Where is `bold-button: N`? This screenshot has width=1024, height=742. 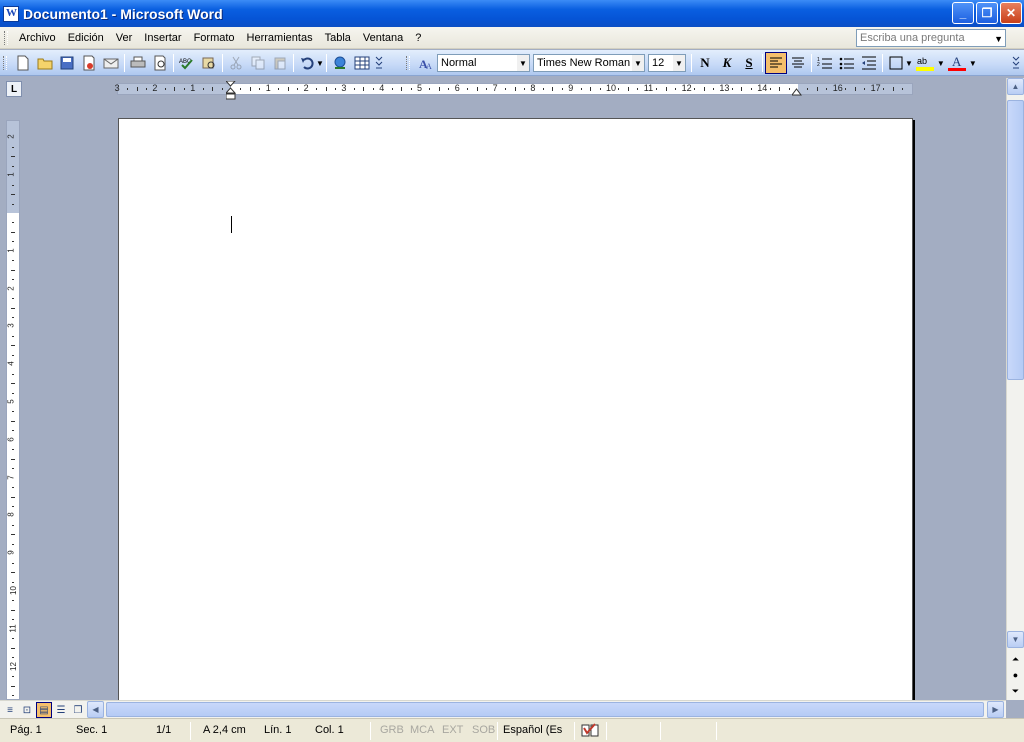 bold-button: N is located at coordinates (705, 63).